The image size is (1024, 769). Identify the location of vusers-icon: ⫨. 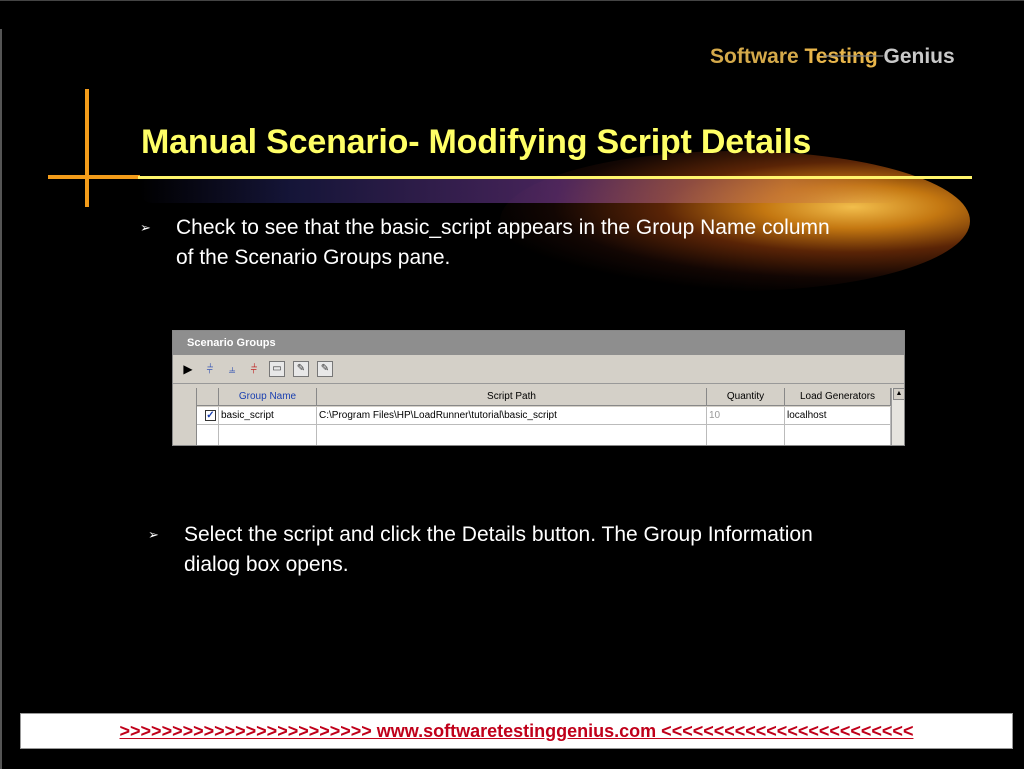
(232, 369).